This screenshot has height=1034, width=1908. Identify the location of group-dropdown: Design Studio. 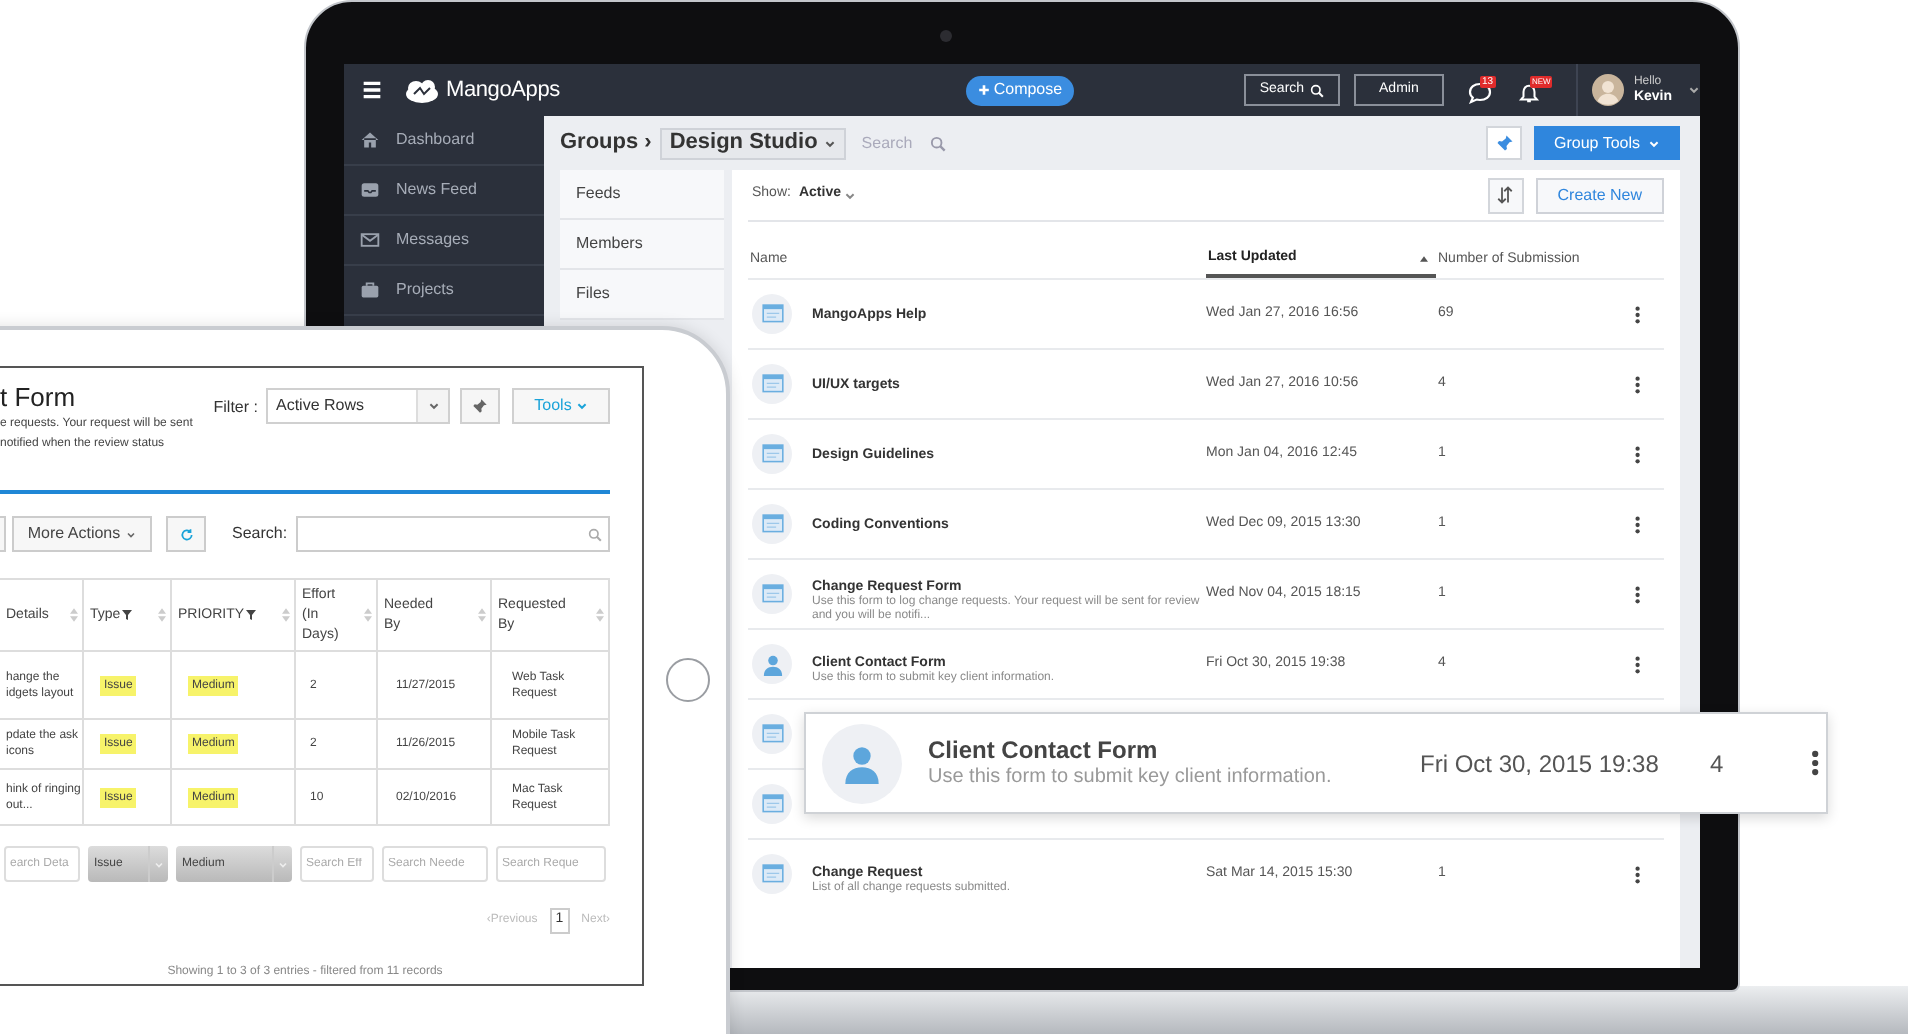
(752, 143).